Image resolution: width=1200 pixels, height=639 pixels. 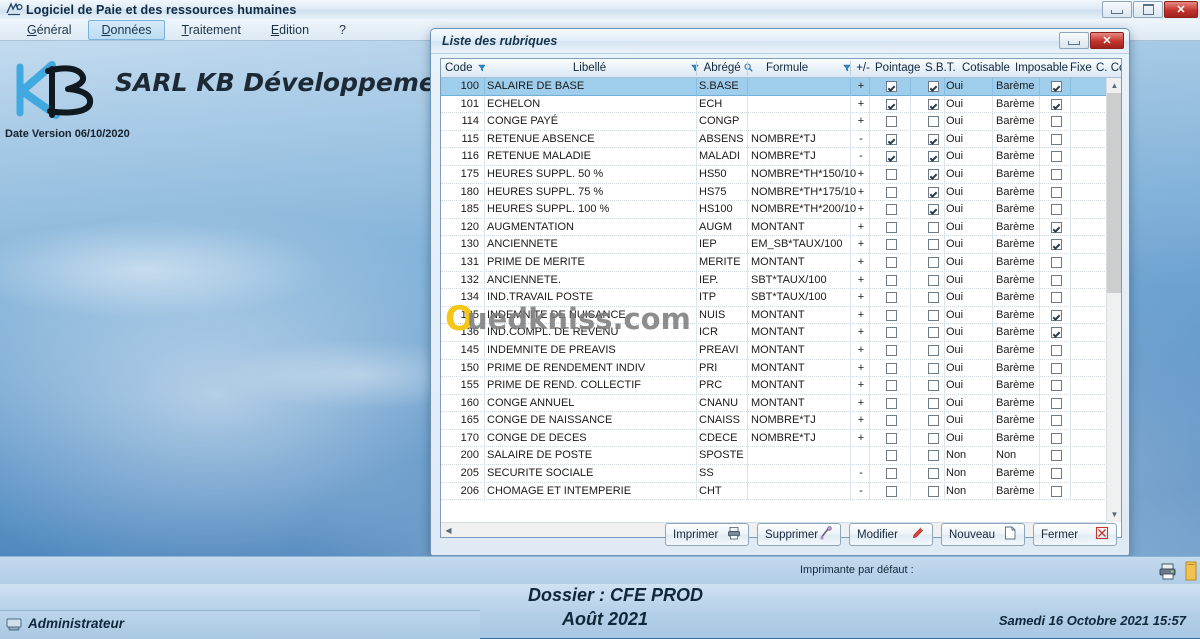 What do you see at coordinates (1108, 68) in the screenshot?
I see `column-header-ccompta: C. Compta` at bounding box center [1108, 68].